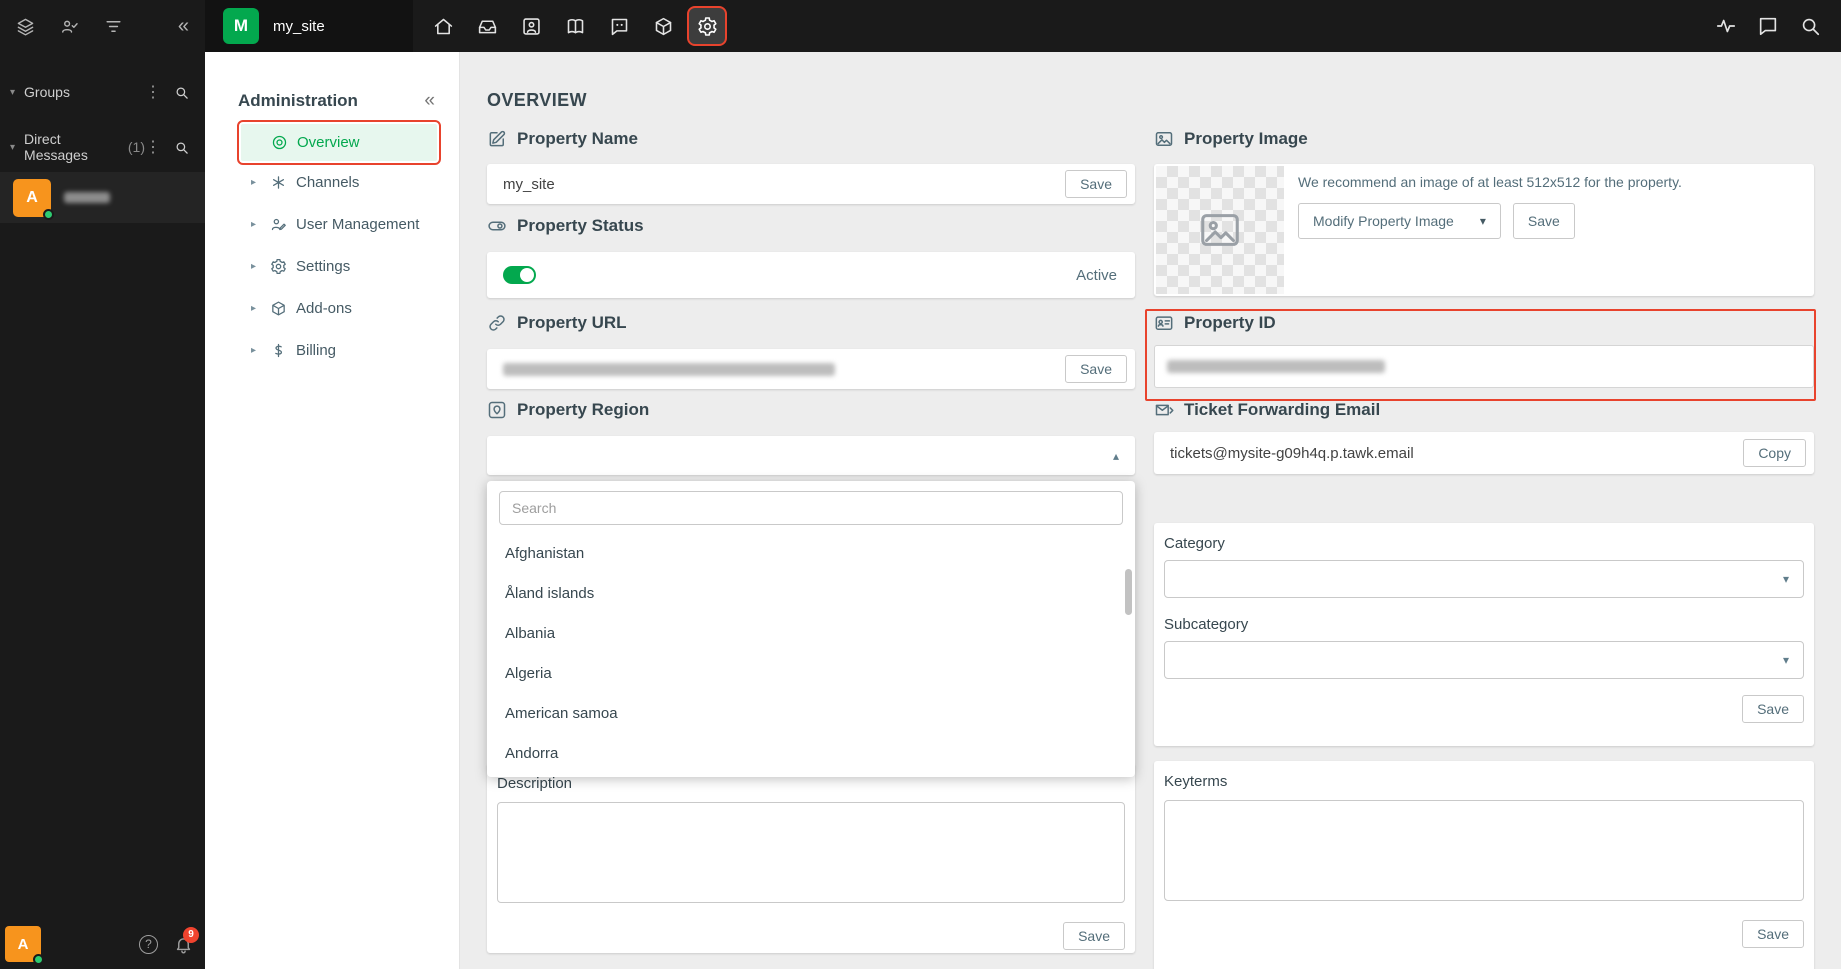  Describe the element at coordinates (811, 673) in the screenshot. I see `region-option: Algeria` at that location.